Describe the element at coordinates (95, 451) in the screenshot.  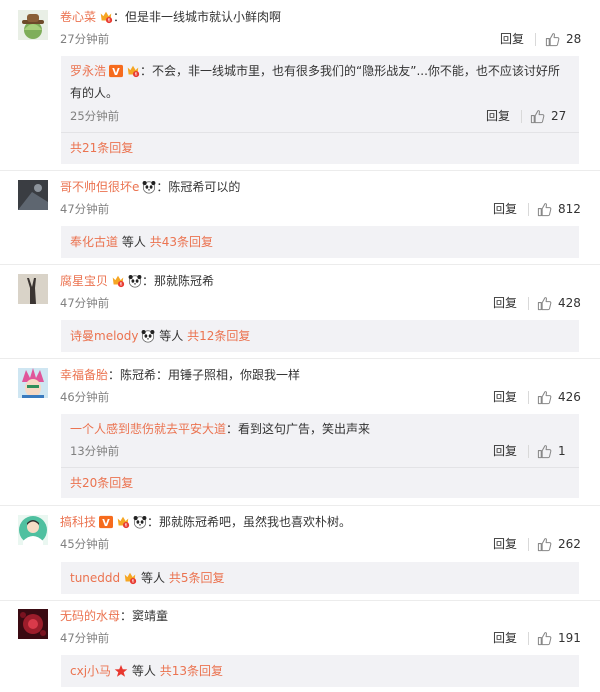
I see `reply-time: 13分钟前` at that location.